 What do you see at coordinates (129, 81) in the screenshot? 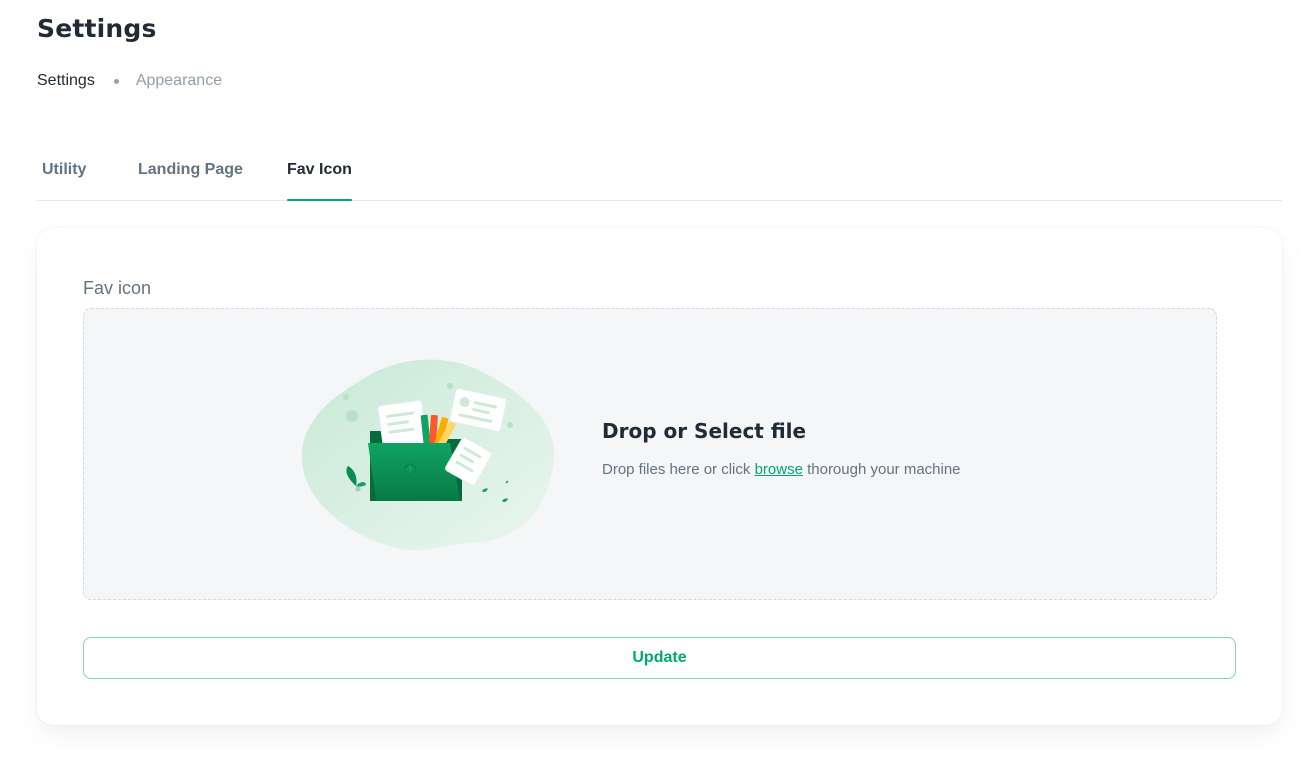
I see `breadcrumb: Settings Appearance` at bounding box center [129, 81].